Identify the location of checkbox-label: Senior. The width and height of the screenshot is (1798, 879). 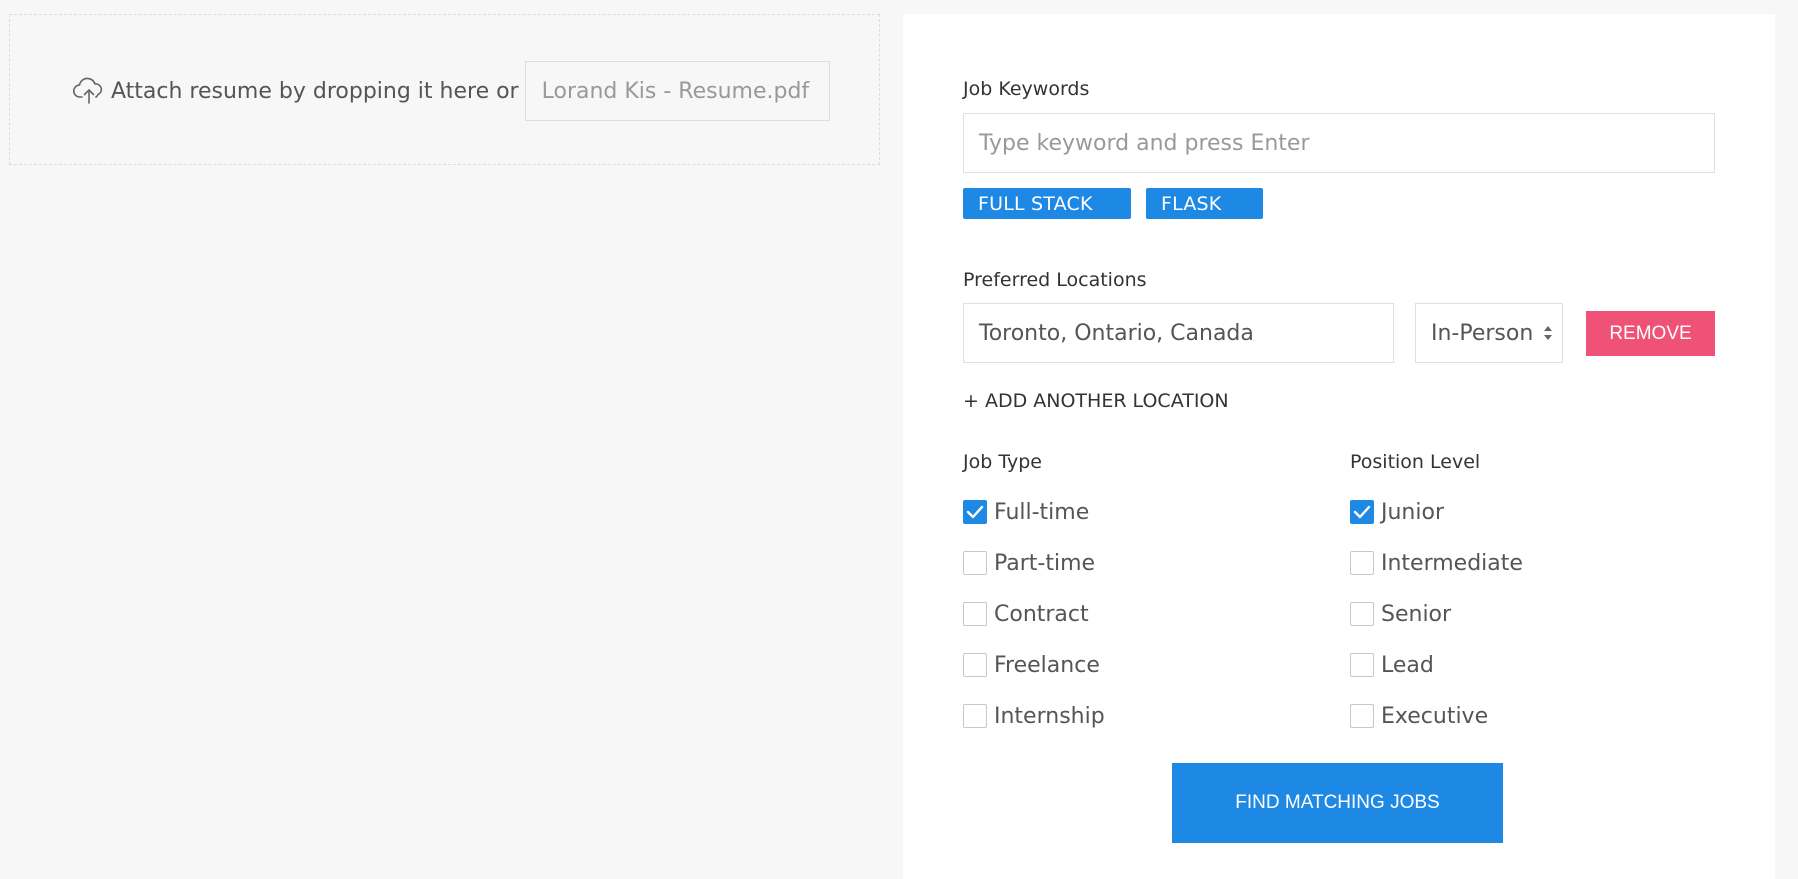
(1416, 614).